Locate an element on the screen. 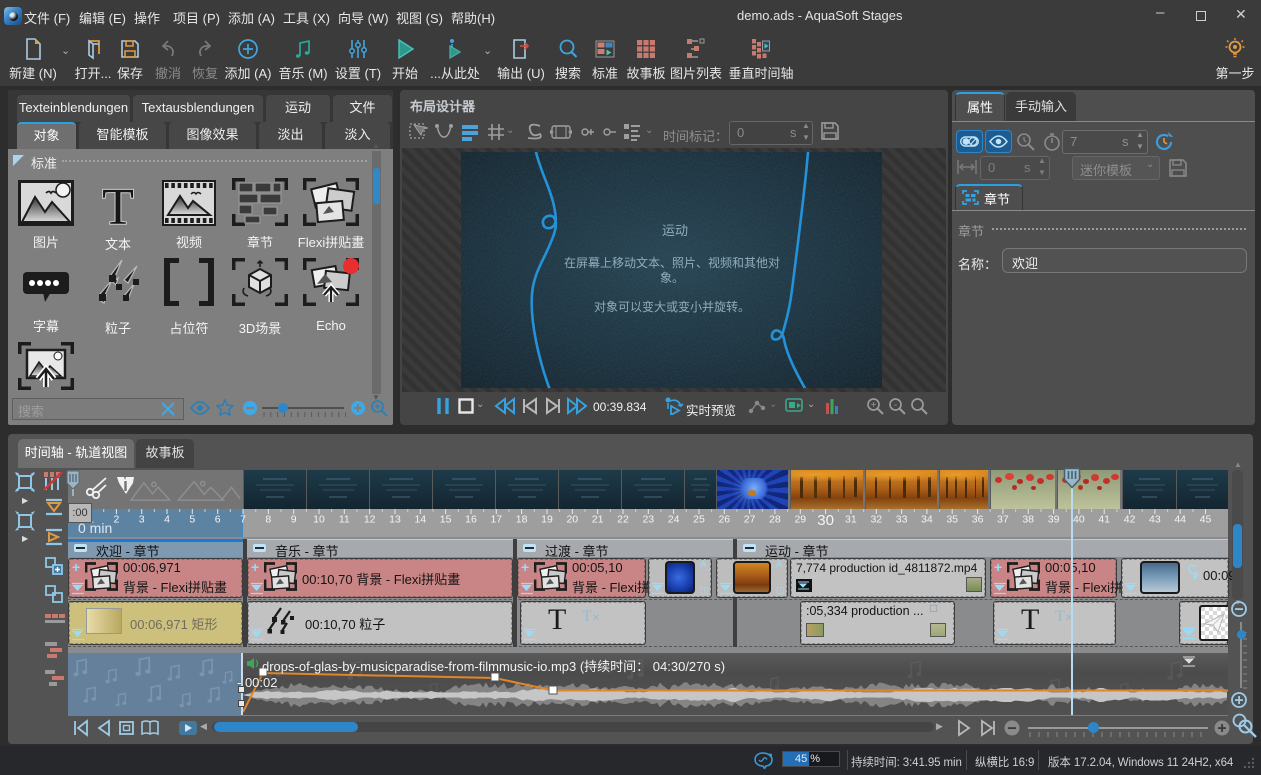 Image resolution: width=1261 pixels, height=775 pixels. svg-text: 运动 is located at coordinates (675, 230).